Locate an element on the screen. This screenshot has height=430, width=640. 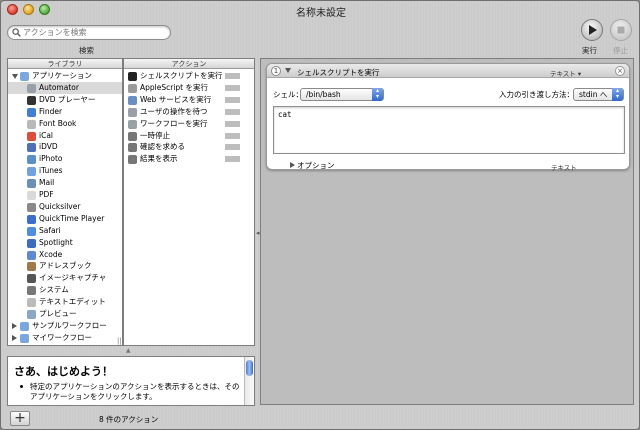
disclosure-triangle-icon is located at coordinates (288, 70).